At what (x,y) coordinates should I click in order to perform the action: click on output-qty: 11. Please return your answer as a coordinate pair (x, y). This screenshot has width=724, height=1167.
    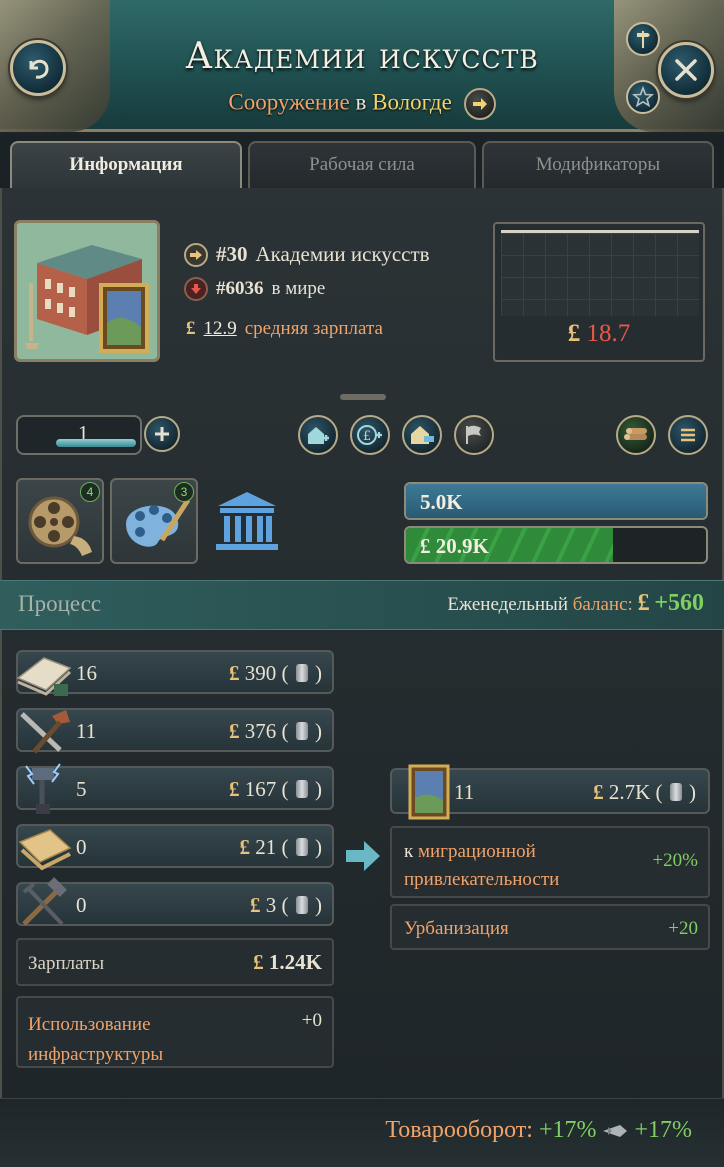
    Looking at the image, I should click on (464, 792).